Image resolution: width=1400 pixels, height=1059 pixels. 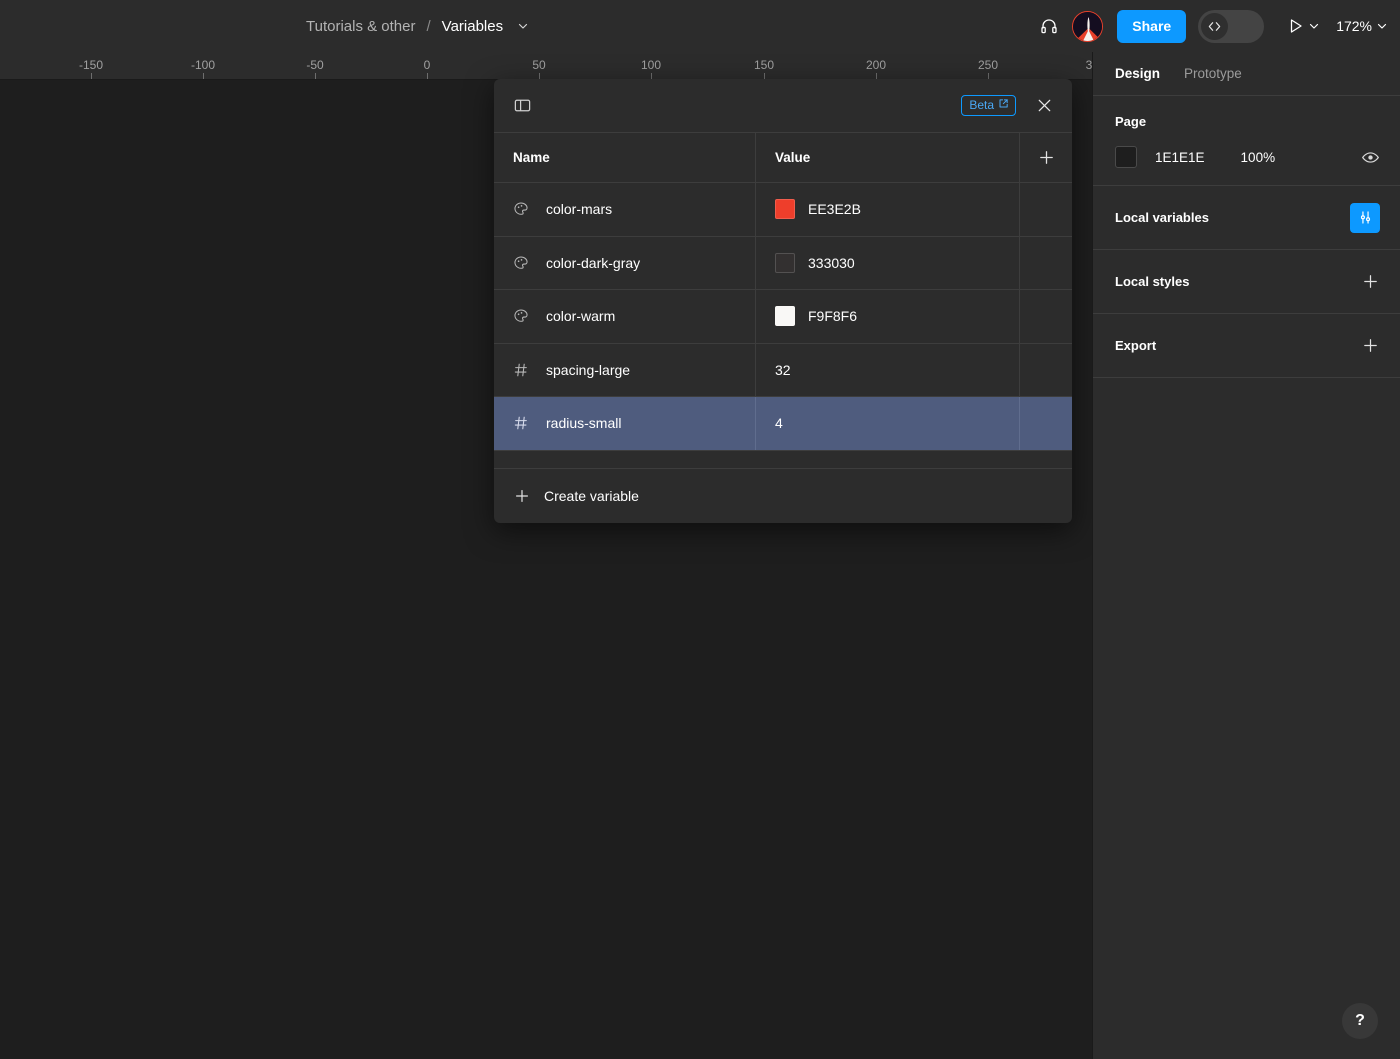 I want to click on variable-value-label: 4, so click(x=779, y=423).